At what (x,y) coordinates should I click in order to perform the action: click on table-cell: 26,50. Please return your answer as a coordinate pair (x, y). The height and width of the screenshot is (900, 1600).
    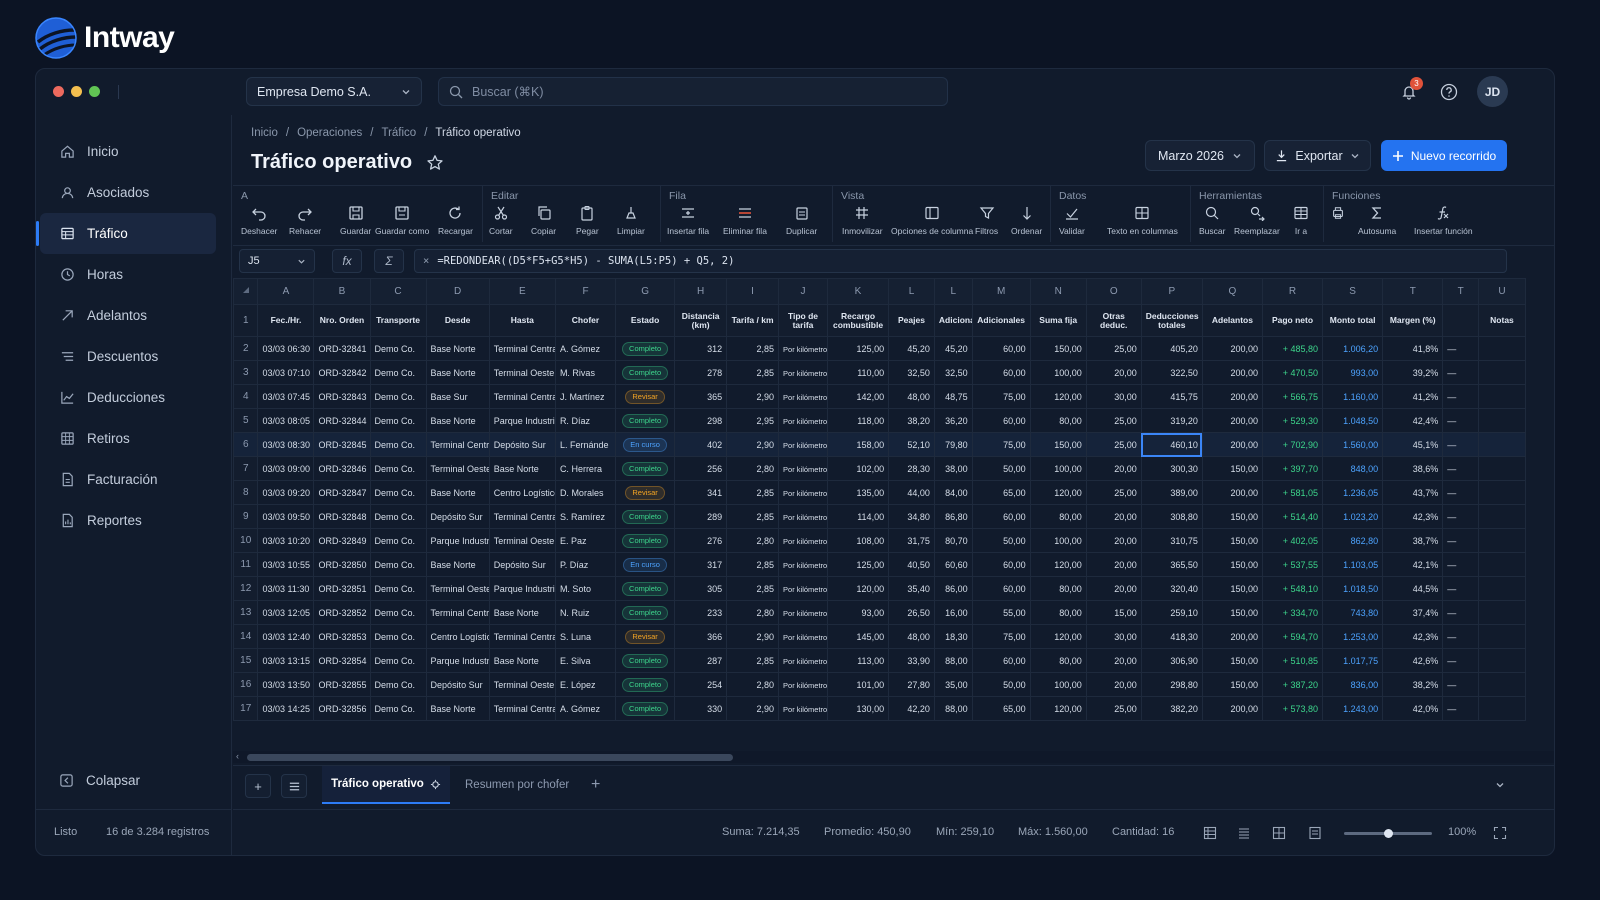
    Looking at the image, I should click on (911, 612).